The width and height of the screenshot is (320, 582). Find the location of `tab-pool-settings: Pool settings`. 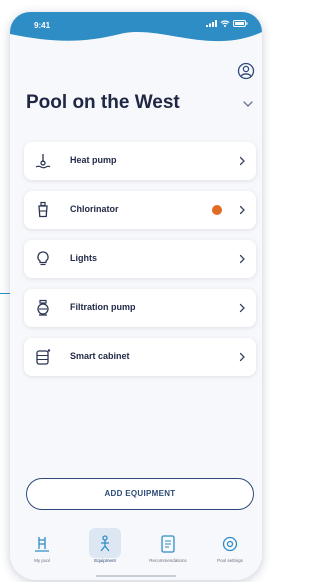

tab-pool-settings: Pool settings is located at coordinates (230, 552).